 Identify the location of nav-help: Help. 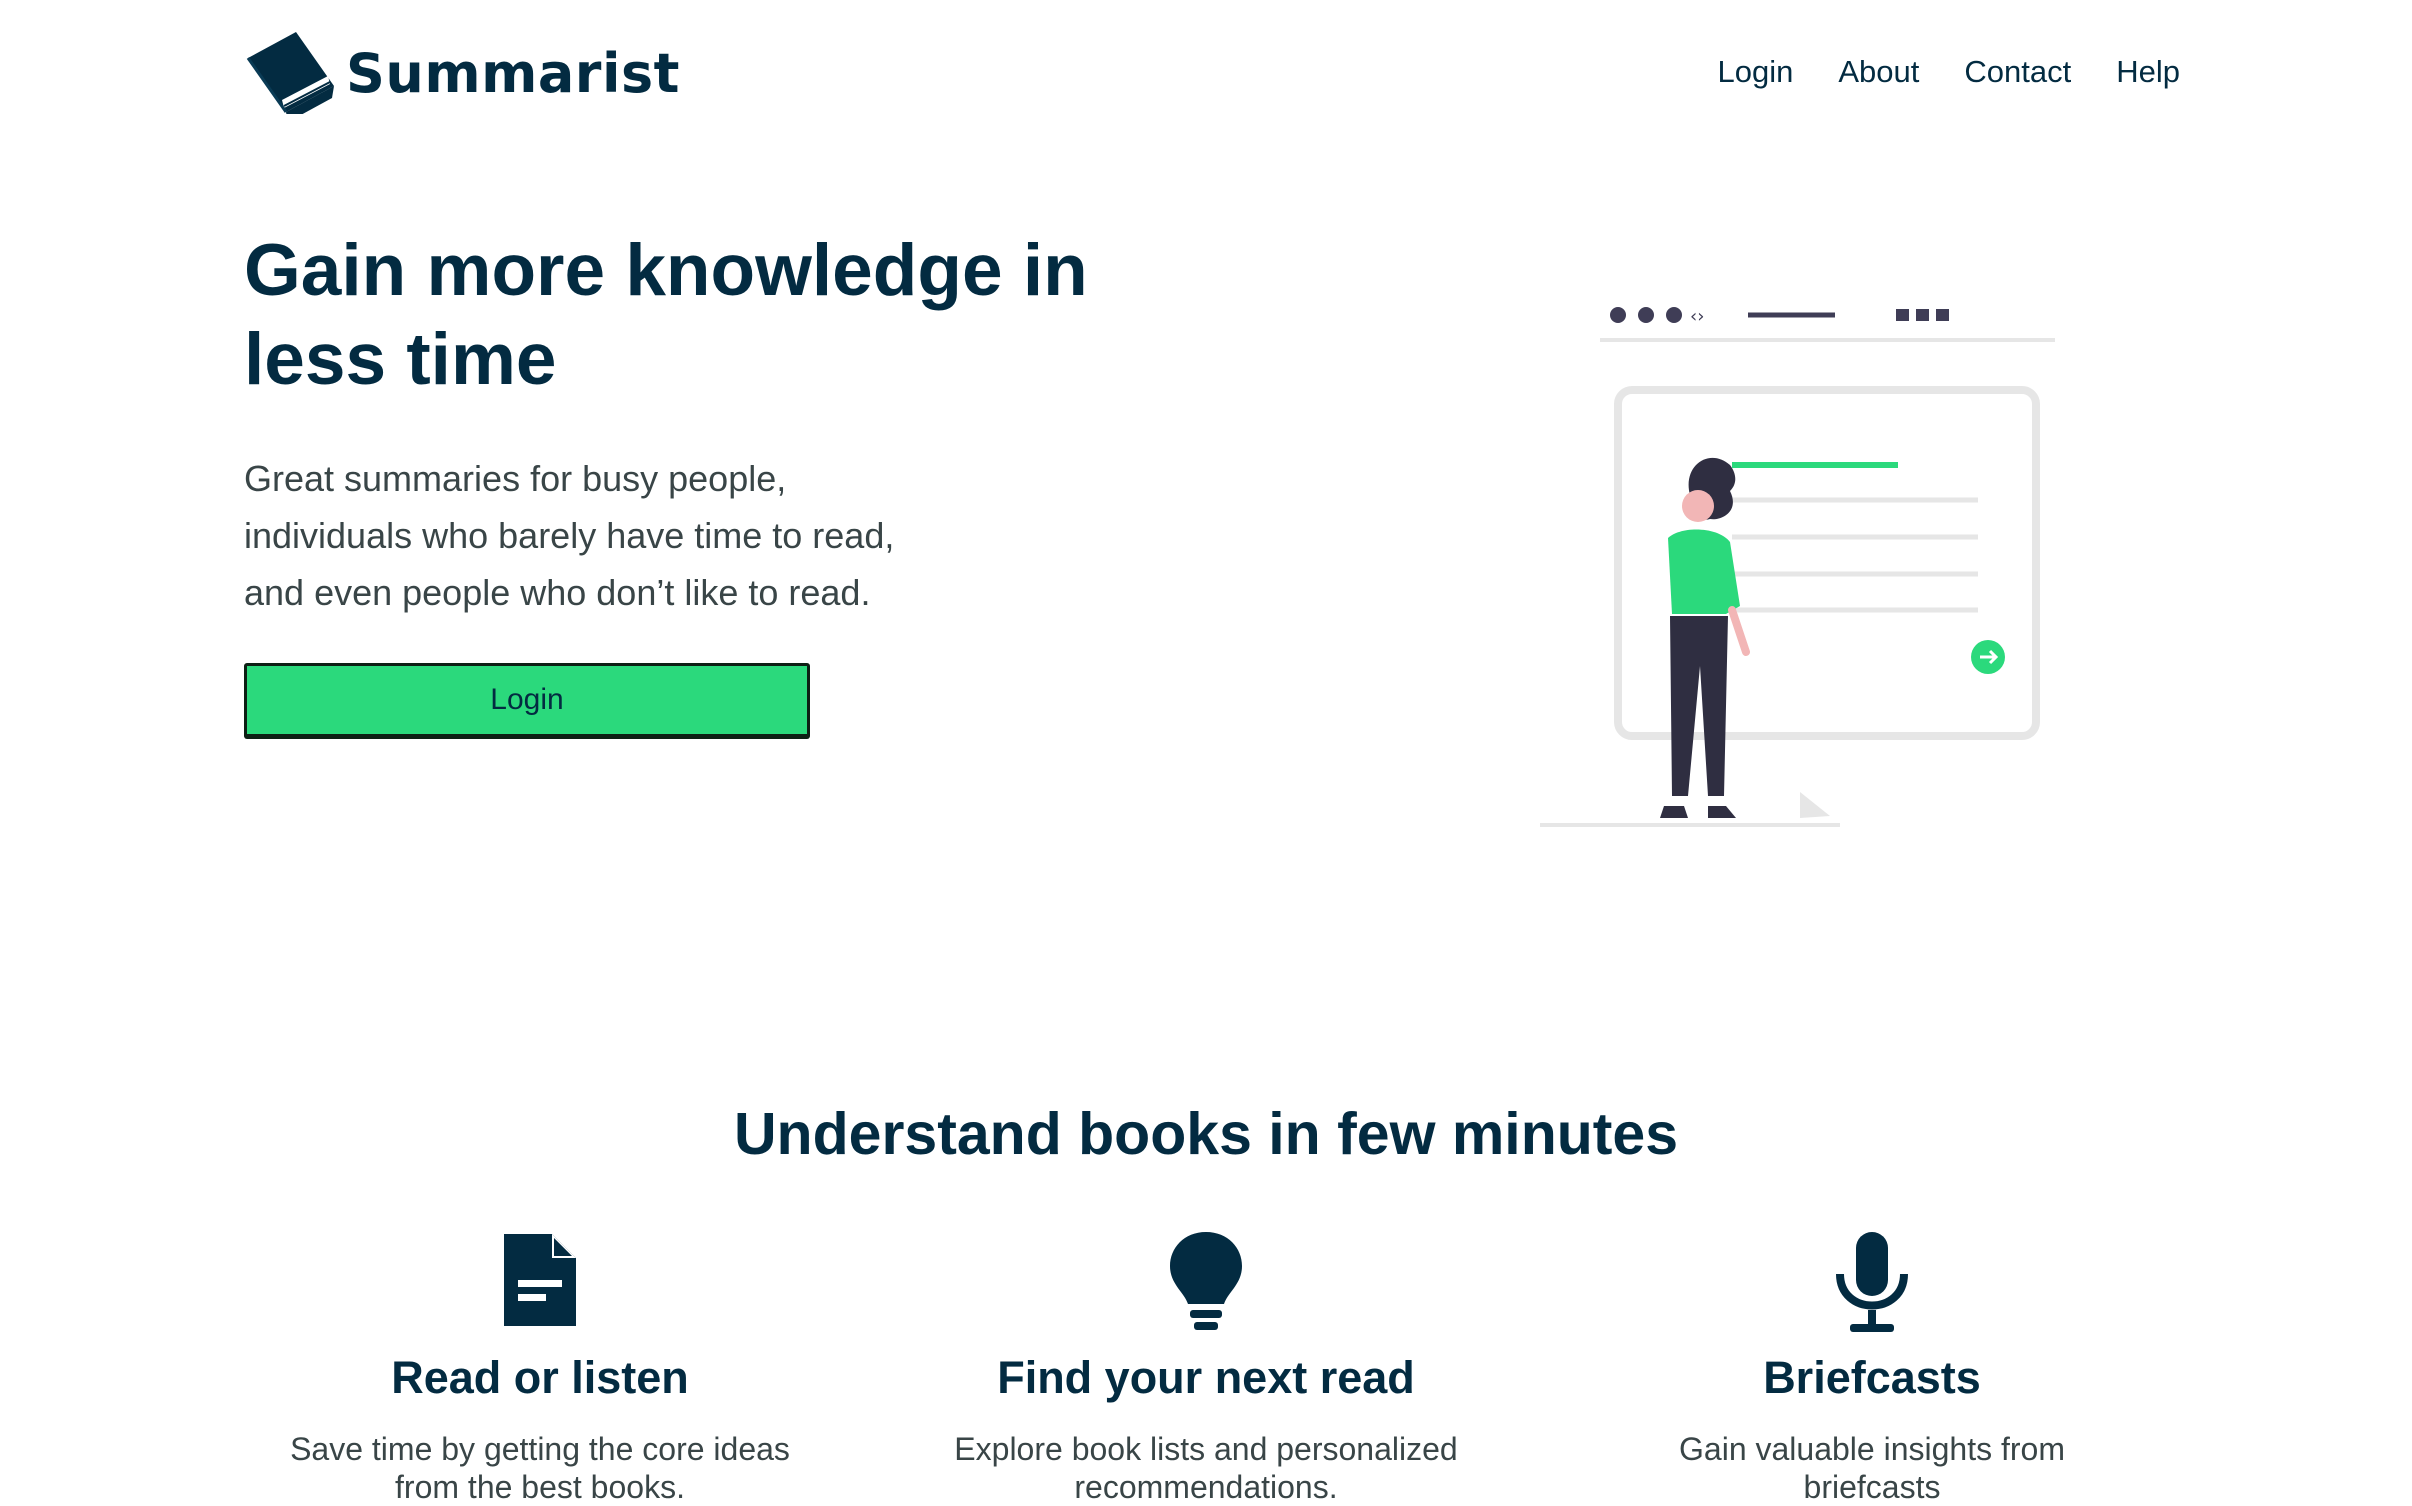
(2148, 72).